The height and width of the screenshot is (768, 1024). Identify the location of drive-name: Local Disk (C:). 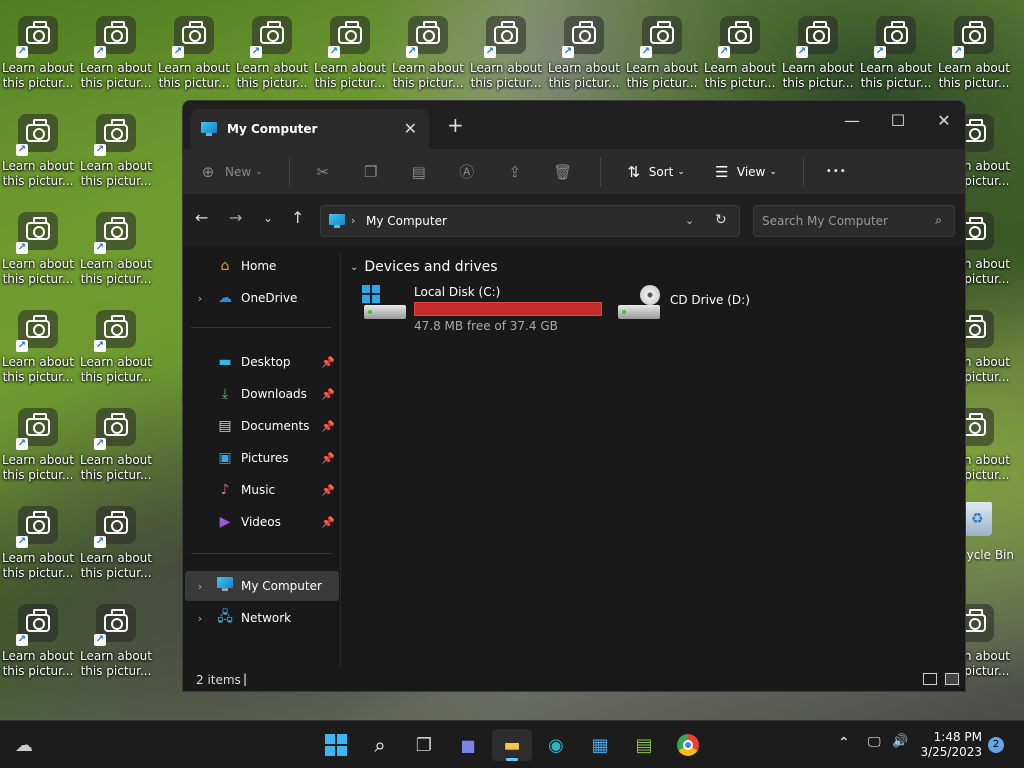
(457, 292).